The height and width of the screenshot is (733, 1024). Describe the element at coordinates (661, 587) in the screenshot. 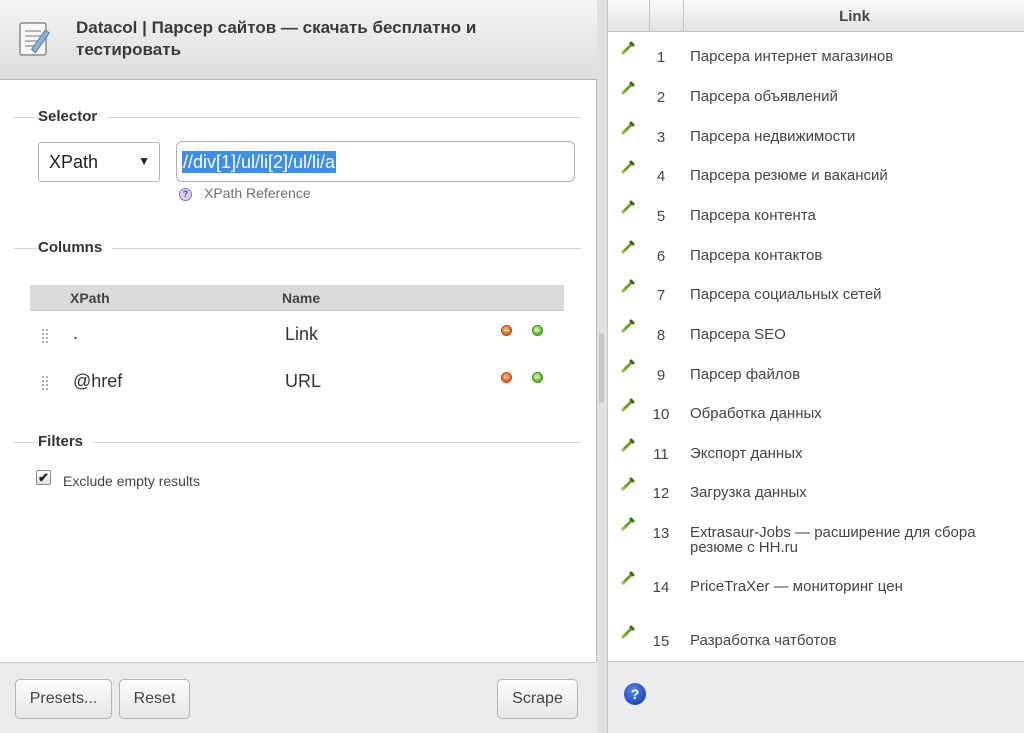

I see `row-number: 14` at that location.